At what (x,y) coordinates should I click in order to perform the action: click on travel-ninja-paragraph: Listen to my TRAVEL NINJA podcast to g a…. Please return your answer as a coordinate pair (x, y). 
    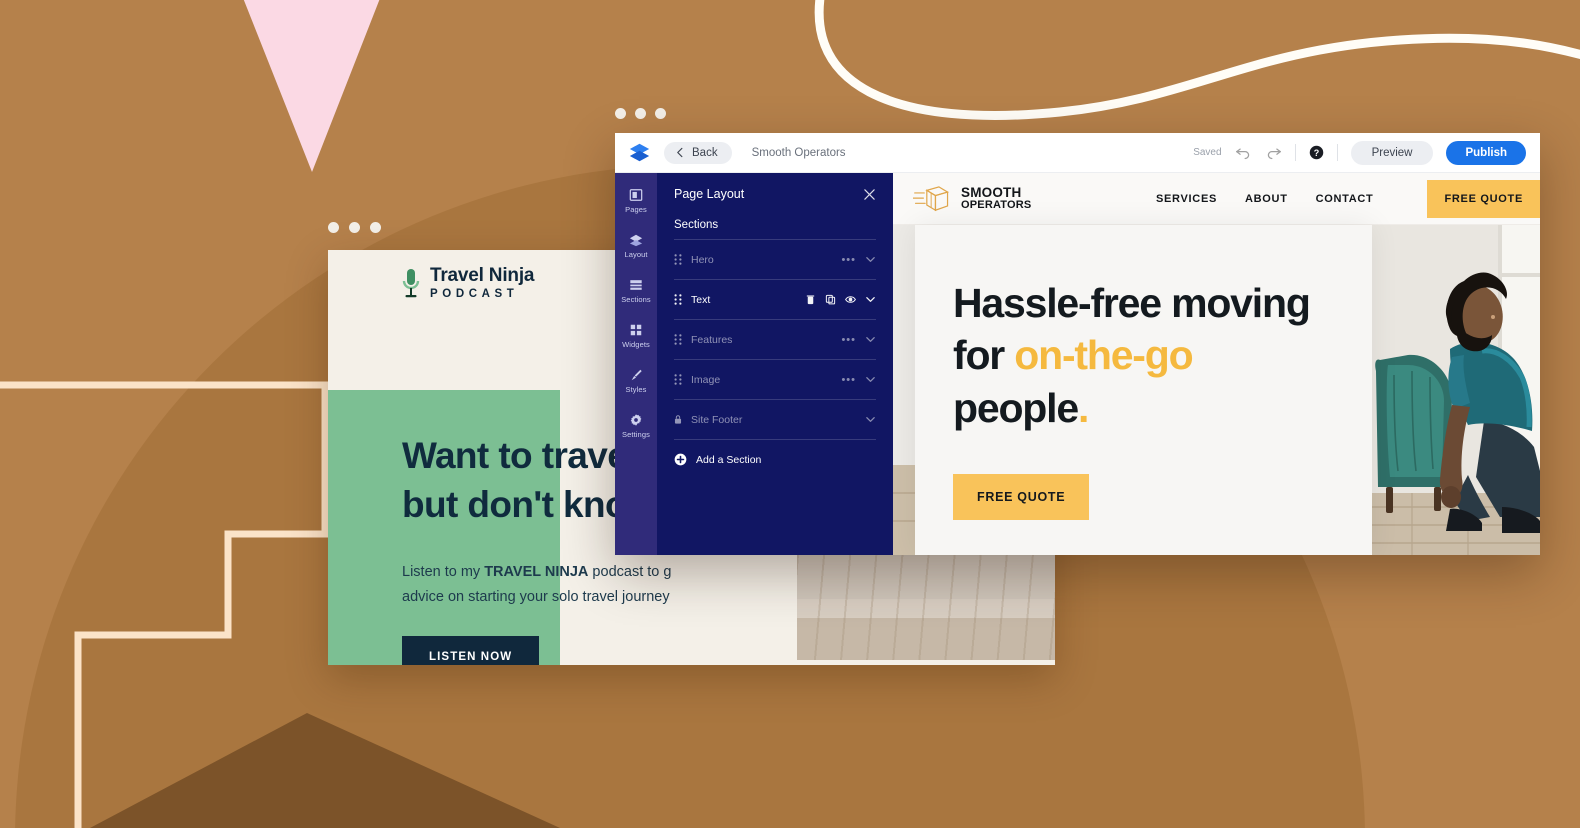
    Looking at the image, I should click on (617, 585).